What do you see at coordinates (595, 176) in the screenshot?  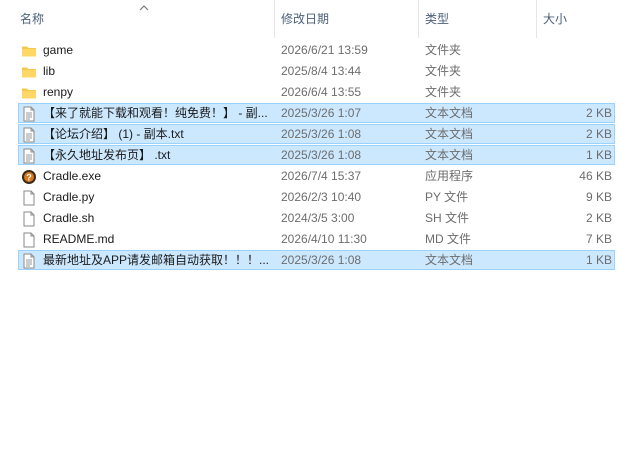 I see `file-size: 46 KB` at bounding box center [595, 176].